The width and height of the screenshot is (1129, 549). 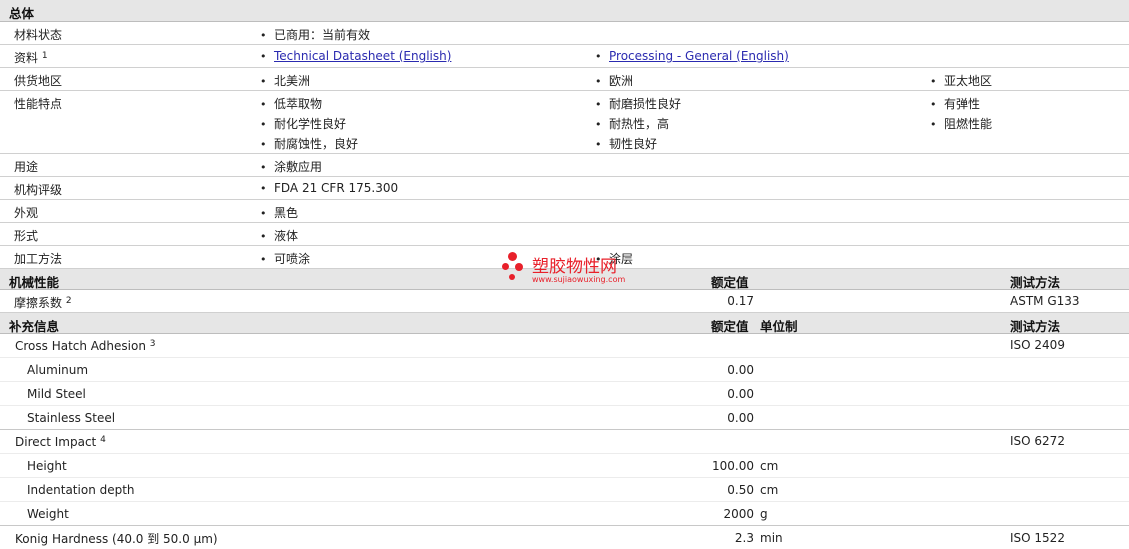 What do you see at coordinates (85, 346) in the screenshot?
I see `group-label: Cross Hatch Adhesion 3` at bounding box center [85, 346].